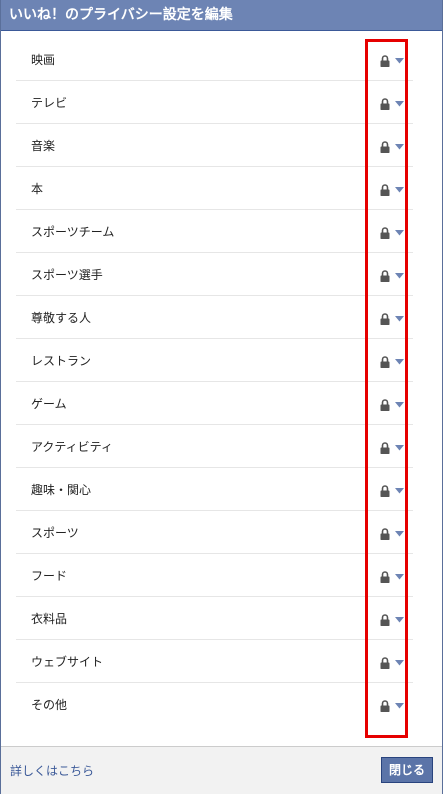 The image size is (443, 794). What do you see at coordinates (214, 102) in the screenshot?
I see `category-row: テレビ` at bounding box center [214, 102].